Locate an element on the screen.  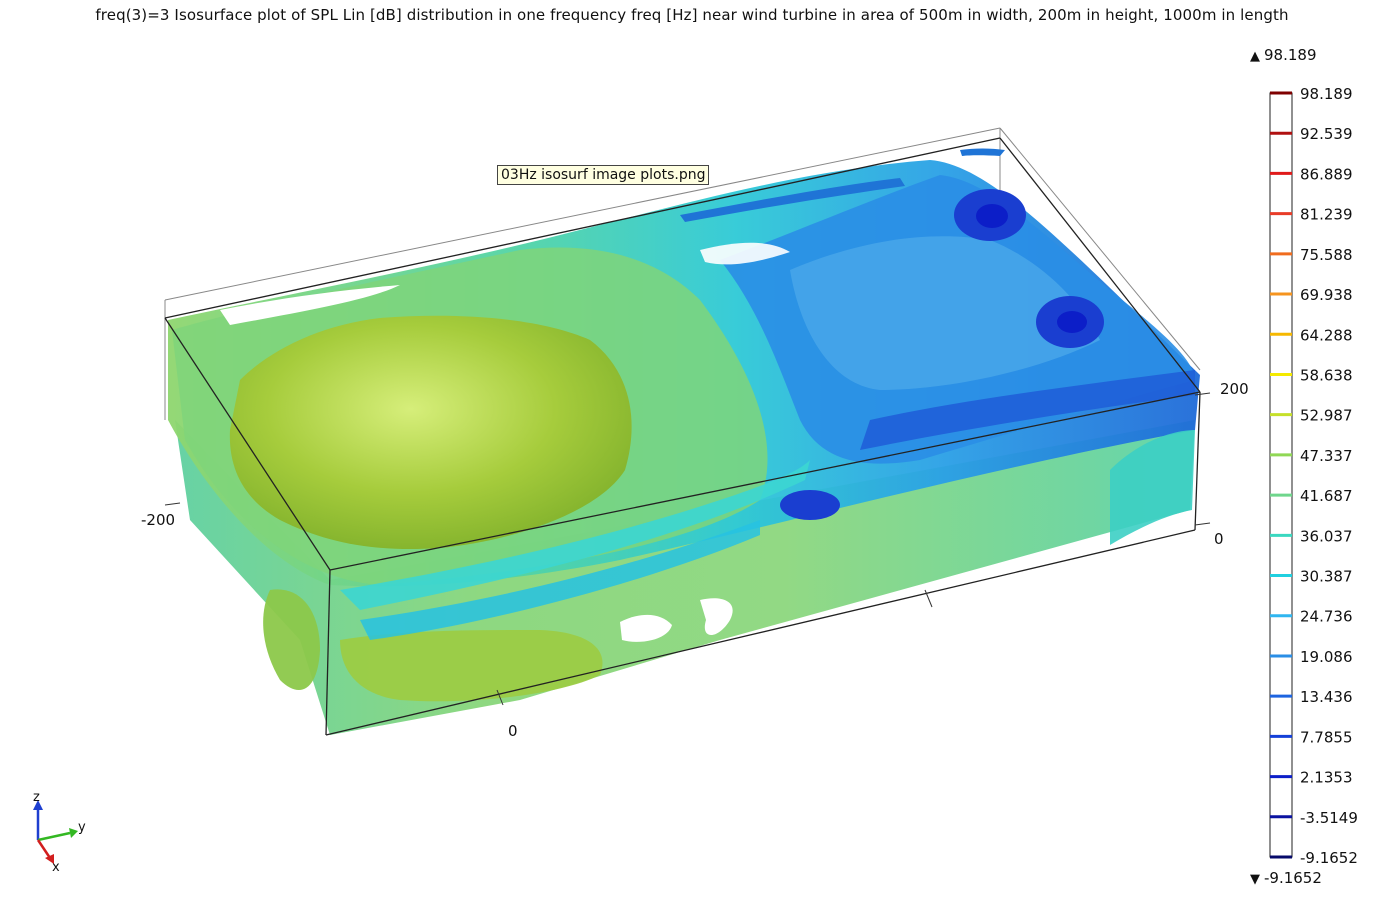
colorbar-level-label: 58.638 is located at coordinates (1326, 375).